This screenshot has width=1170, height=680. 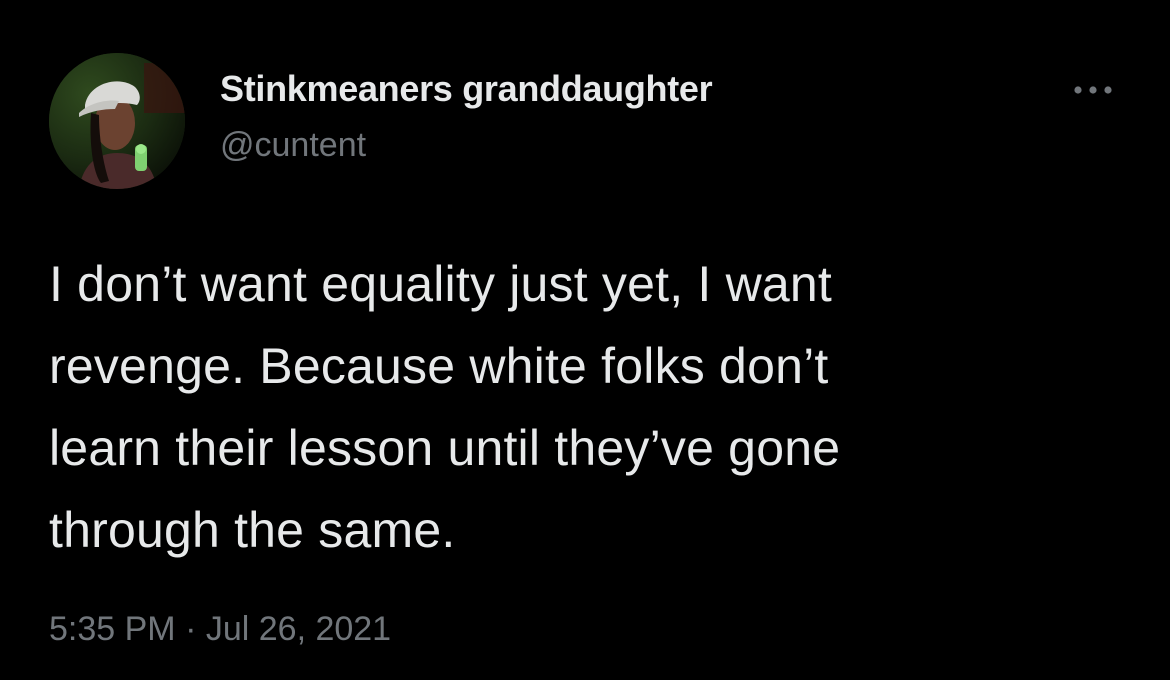 What do you see at coordinates (441, 284) in the screenshot?
I see `tweet-text-line: I don’t want equality just yet, I want` at bounding box center [441, 284].